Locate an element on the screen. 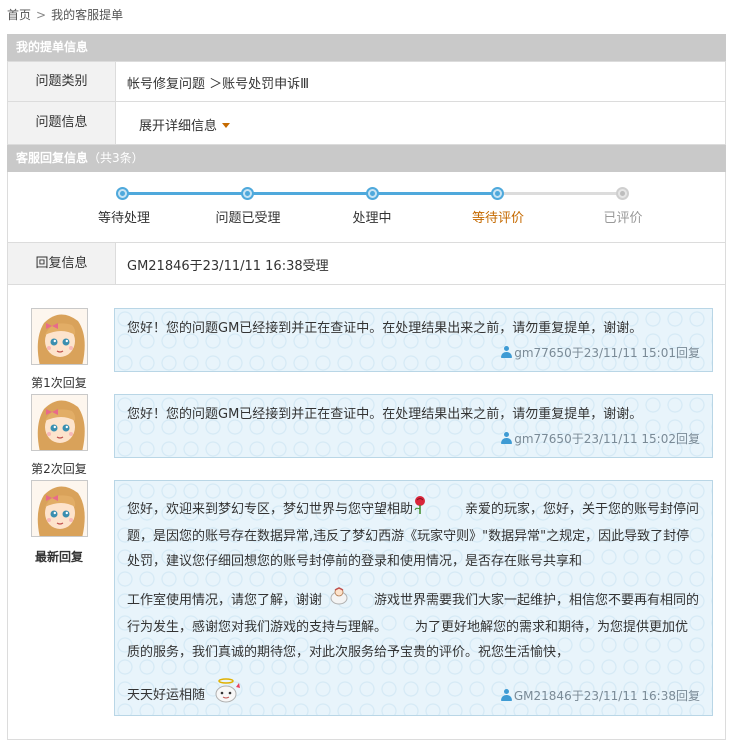 The height and width of the screenshot is (744, 731). reply-info-row: 回复信息 GM21846于23/11/11 16:38受理 is located at coordinates (366, 263).